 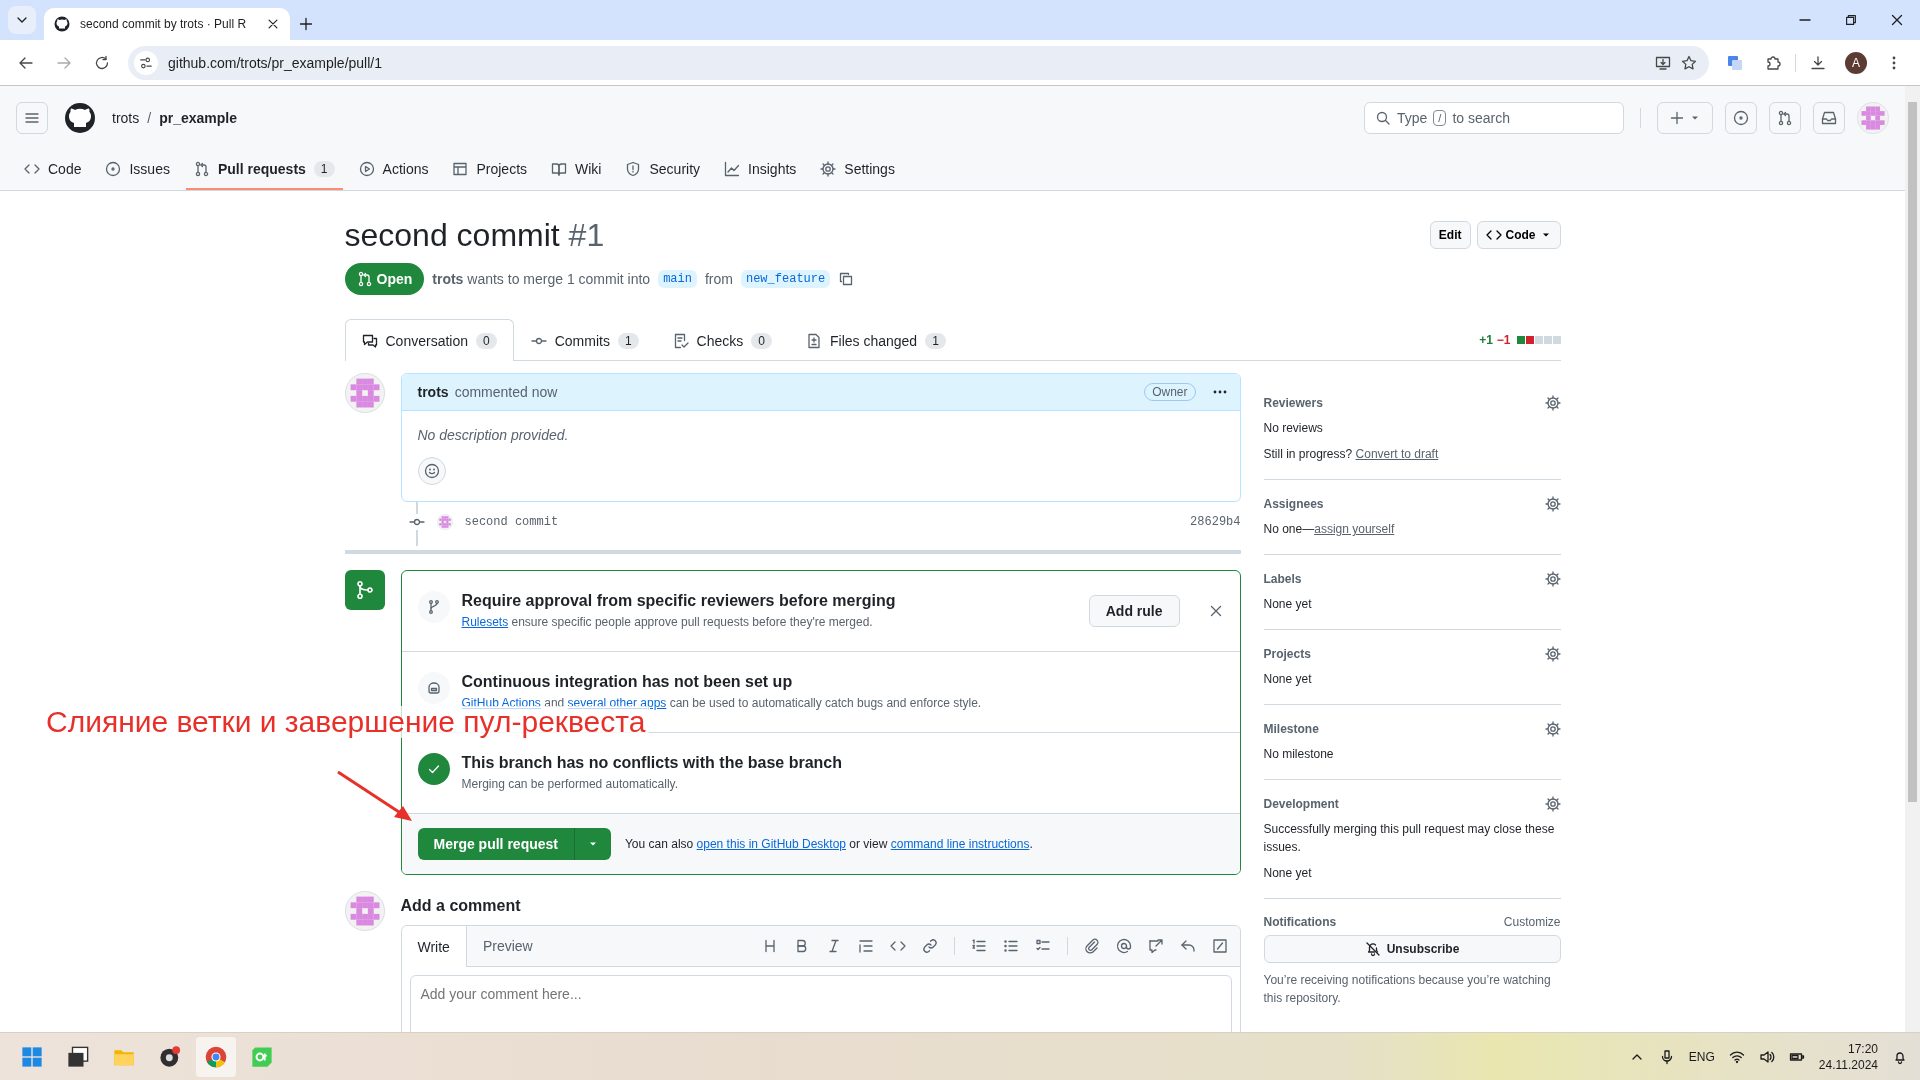 What do you see at coordinates (198, 118) in the screenshot?
I see `repo-link: pr_example` at bounding box center [198, 118].